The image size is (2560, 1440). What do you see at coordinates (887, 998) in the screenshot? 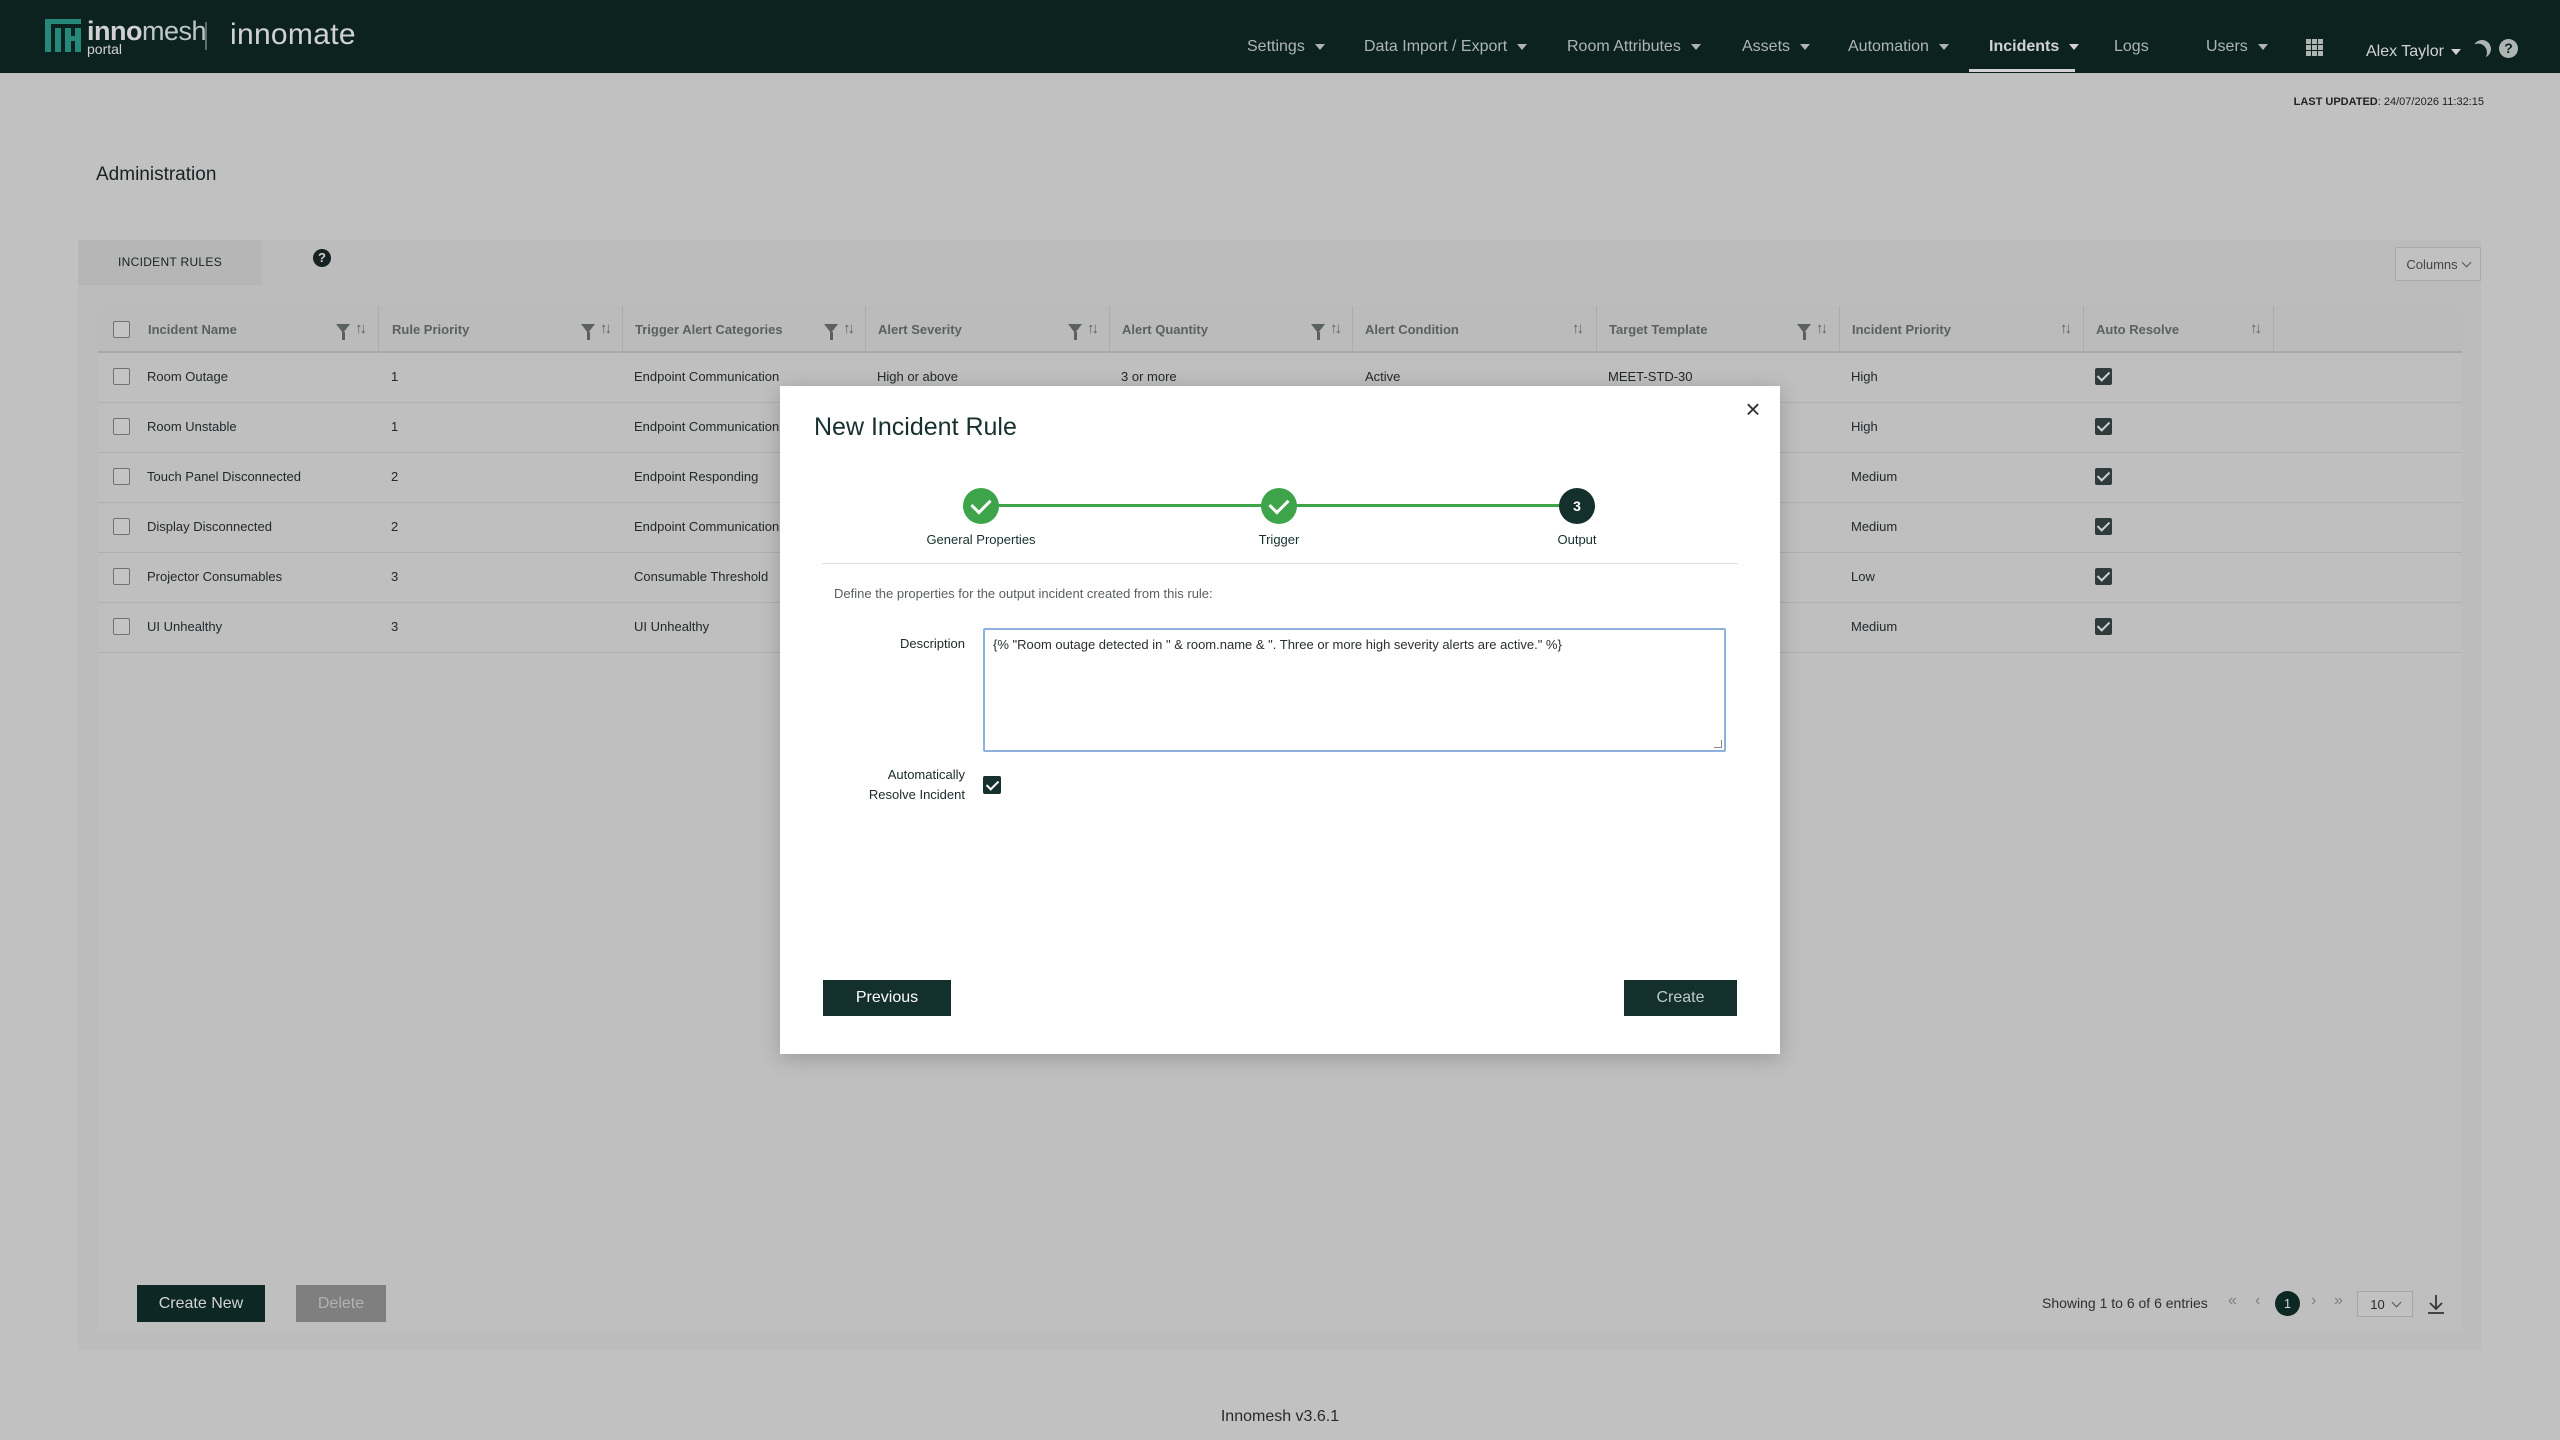
I see `previous-button: Previous` at bounding box center [887, 998].